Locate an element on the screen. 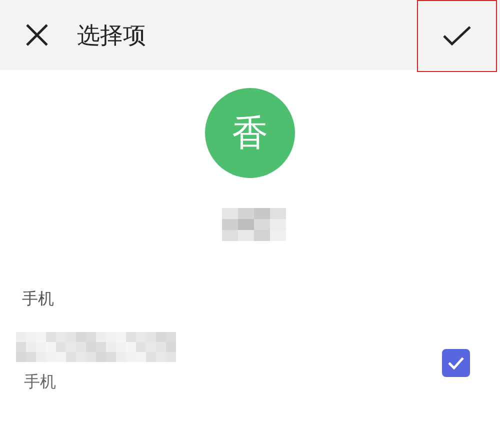 The height and width of the screenshot is (445, 500). avatar: 香 is located at coordinates (250, 133).